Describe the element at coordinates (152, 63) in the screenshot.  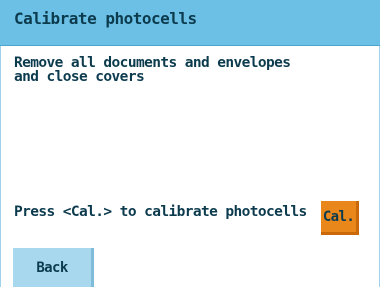
I see `instruction-line-1: Remove all documents and envelopes` at that location.